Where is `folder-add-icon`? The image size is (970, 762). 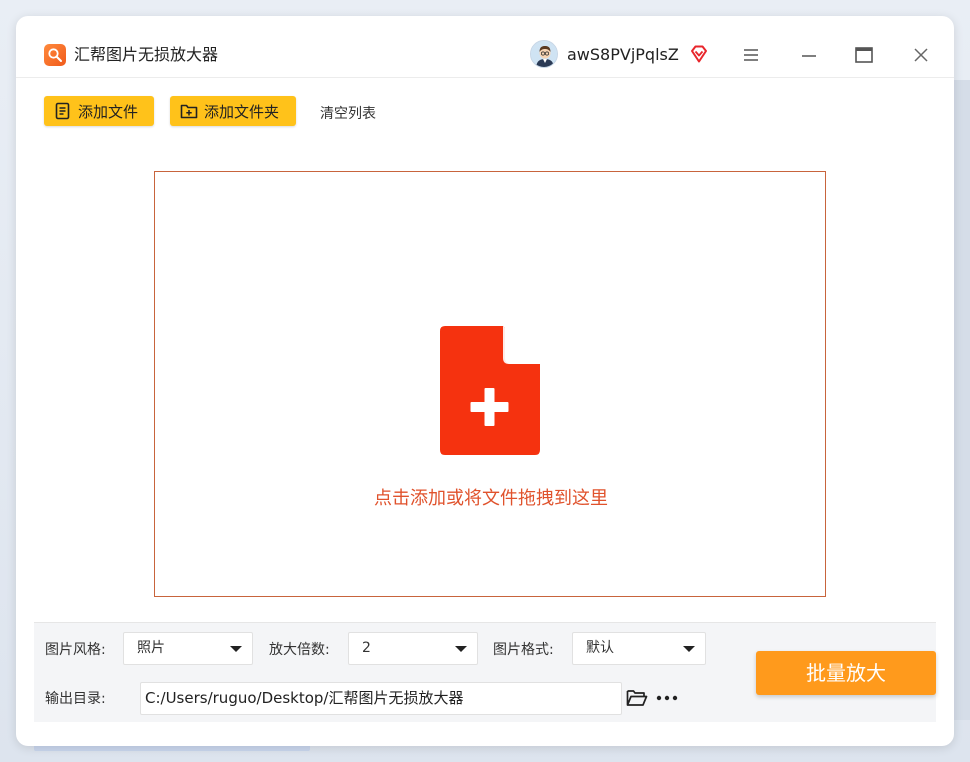 folder-add-icon is located at coordinates (189, 111).